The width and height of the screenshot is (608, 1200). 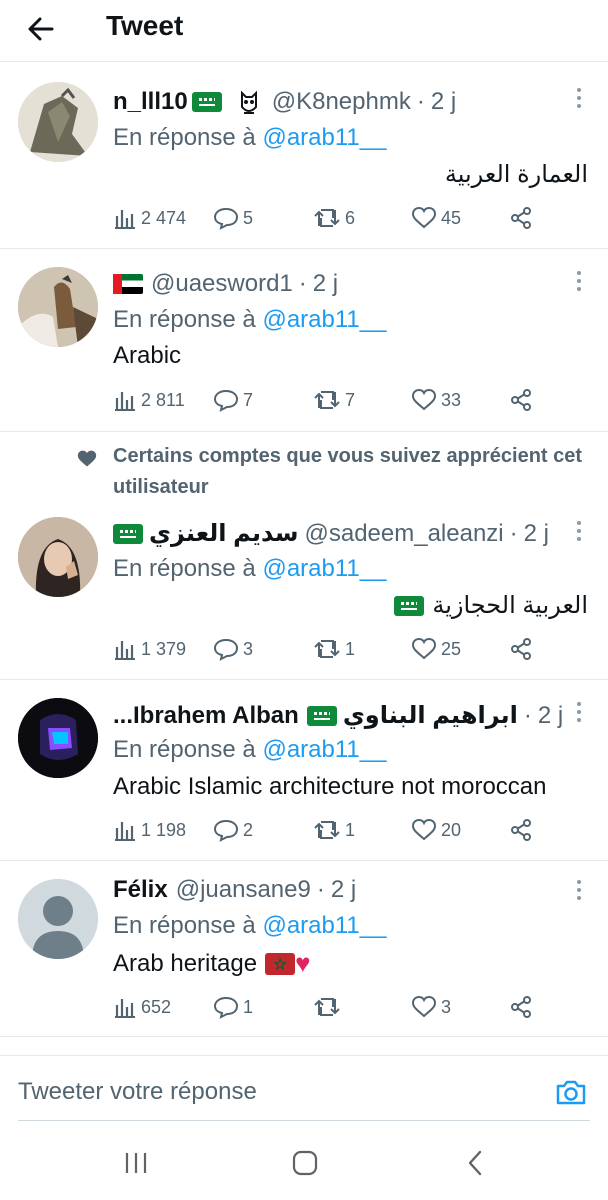 I want to click on views-count: 652, so click(x=142, y=1007).